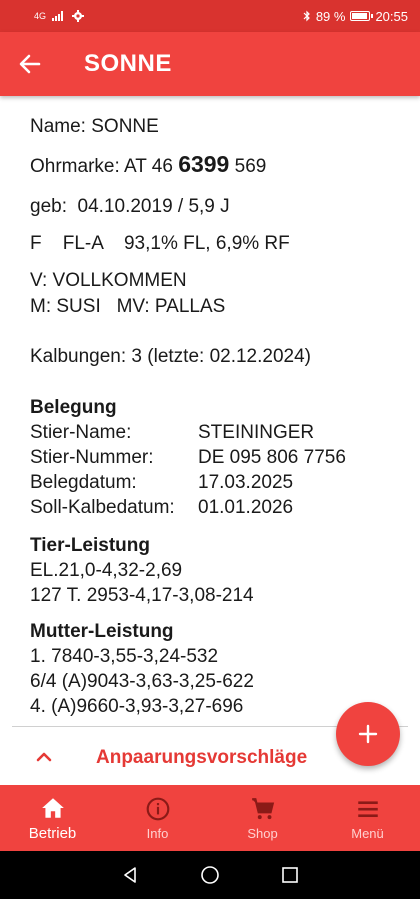  Describe the element at coordinates (108, 280) in the screenshot. I see `father: V: VOLLKOMMEN` at that location.